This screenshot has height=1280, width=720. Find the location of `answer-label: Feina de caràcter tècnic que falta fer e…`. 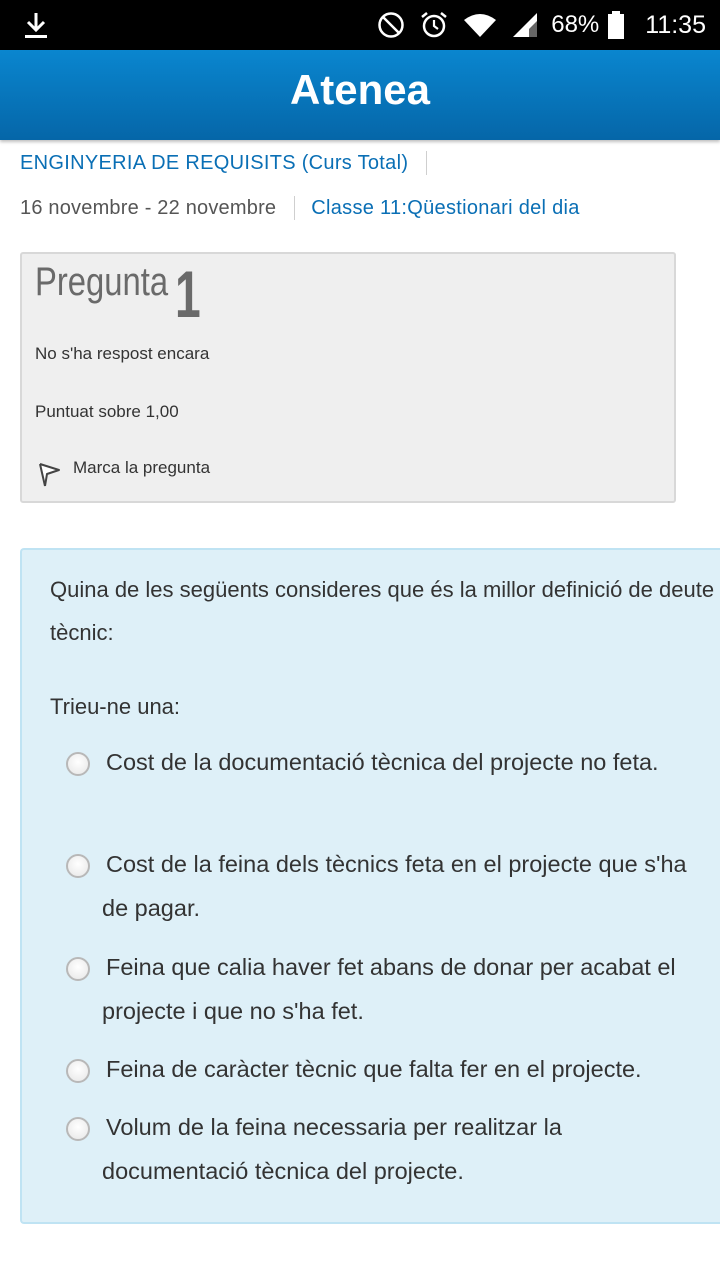

answer-label: Feina de caràcter tècnic que falta fer e… is located at coordinates (382, 1069).